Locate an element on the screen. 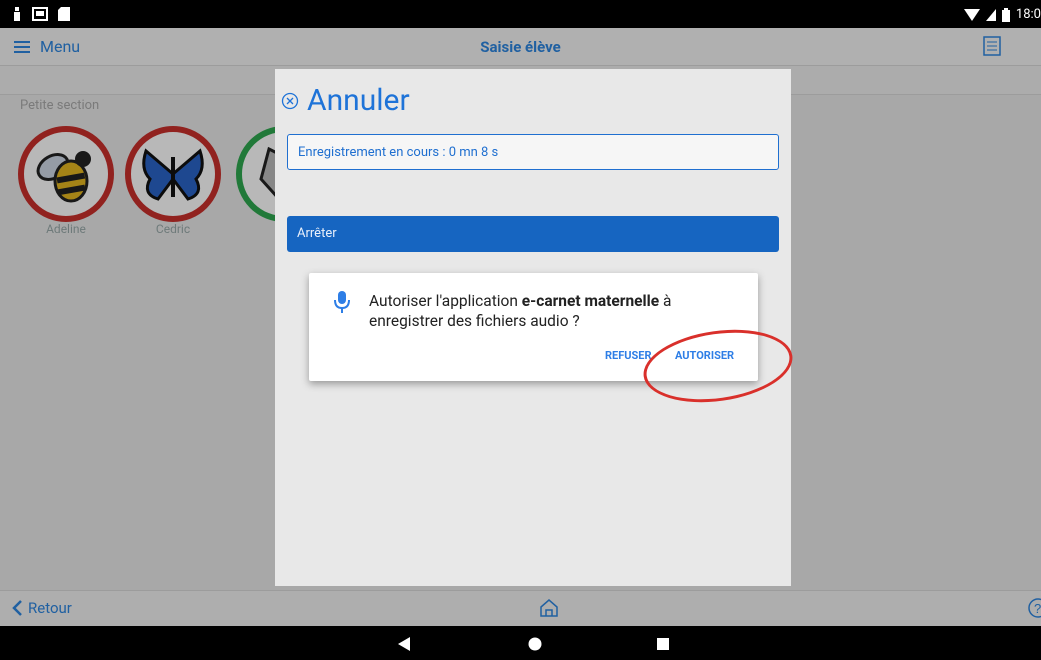 This screenshot has width=1041, height=660. nav-back-button is located at coordinates (404, 645).